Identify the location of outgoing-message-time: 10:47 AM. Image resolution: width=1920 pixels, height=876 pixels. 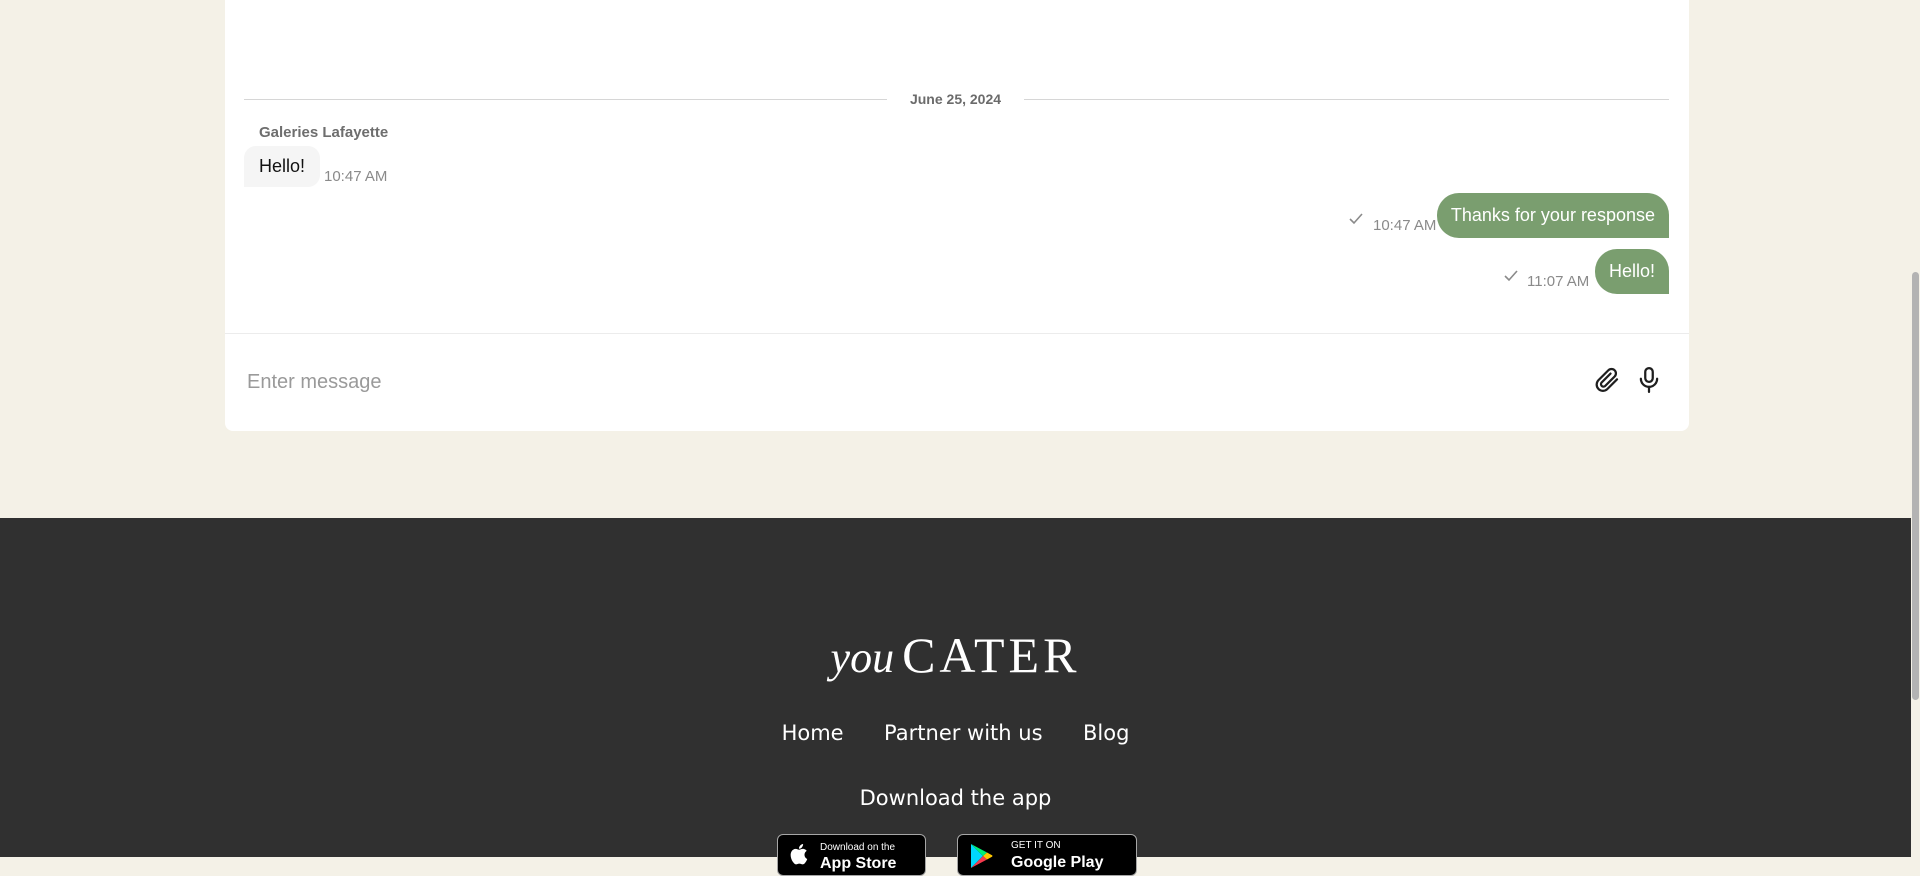
(1405, 225).